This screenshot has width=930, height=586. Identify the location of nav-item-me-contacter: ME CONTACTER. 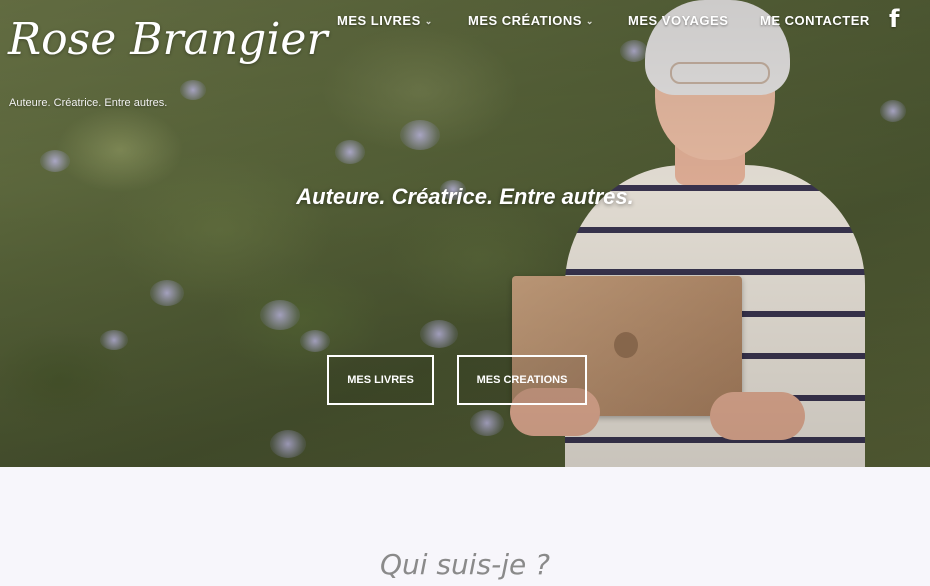
(815, 20).